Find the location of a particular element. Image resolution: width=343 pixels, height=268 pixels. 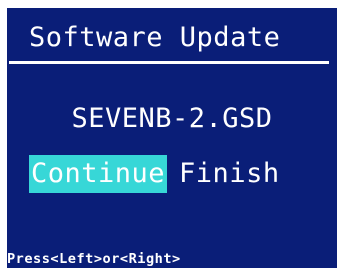

option-row: Continue Finish is located at coordinates (155, 175).